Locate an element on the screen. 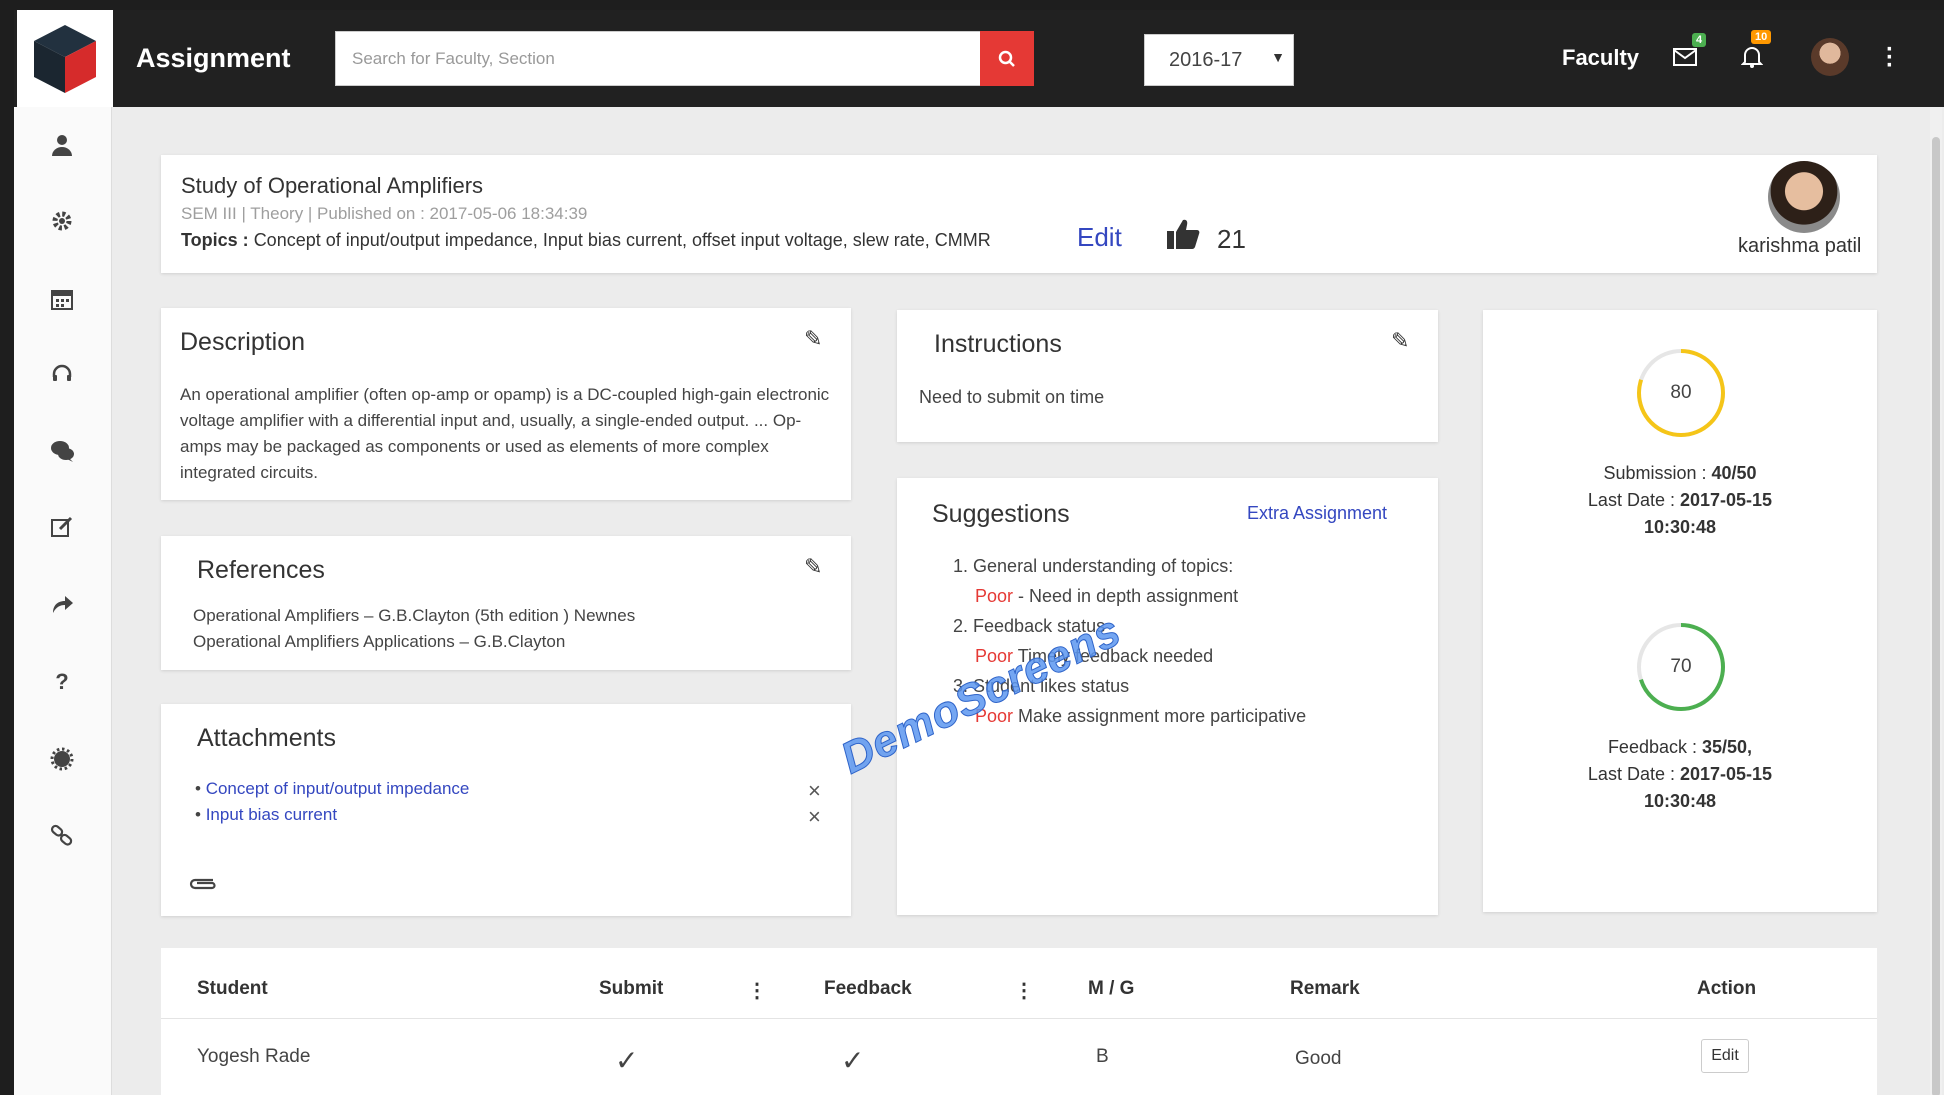 This screenshot has width=1944, height=1095. search-input: Search for Faculty, Section is located at coordinates (658, 58).